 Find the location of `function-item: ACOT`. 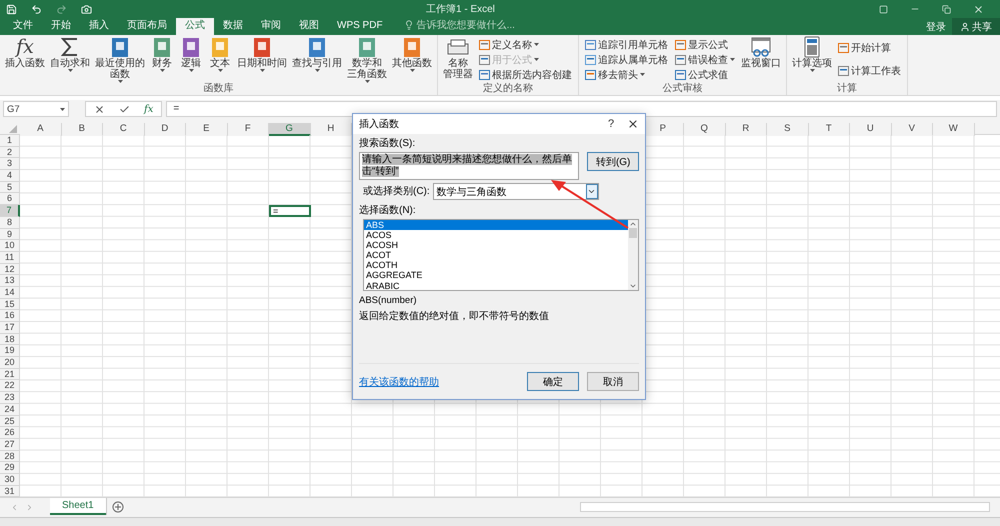

function-item: ACOT is located at coordinates (496, 255).